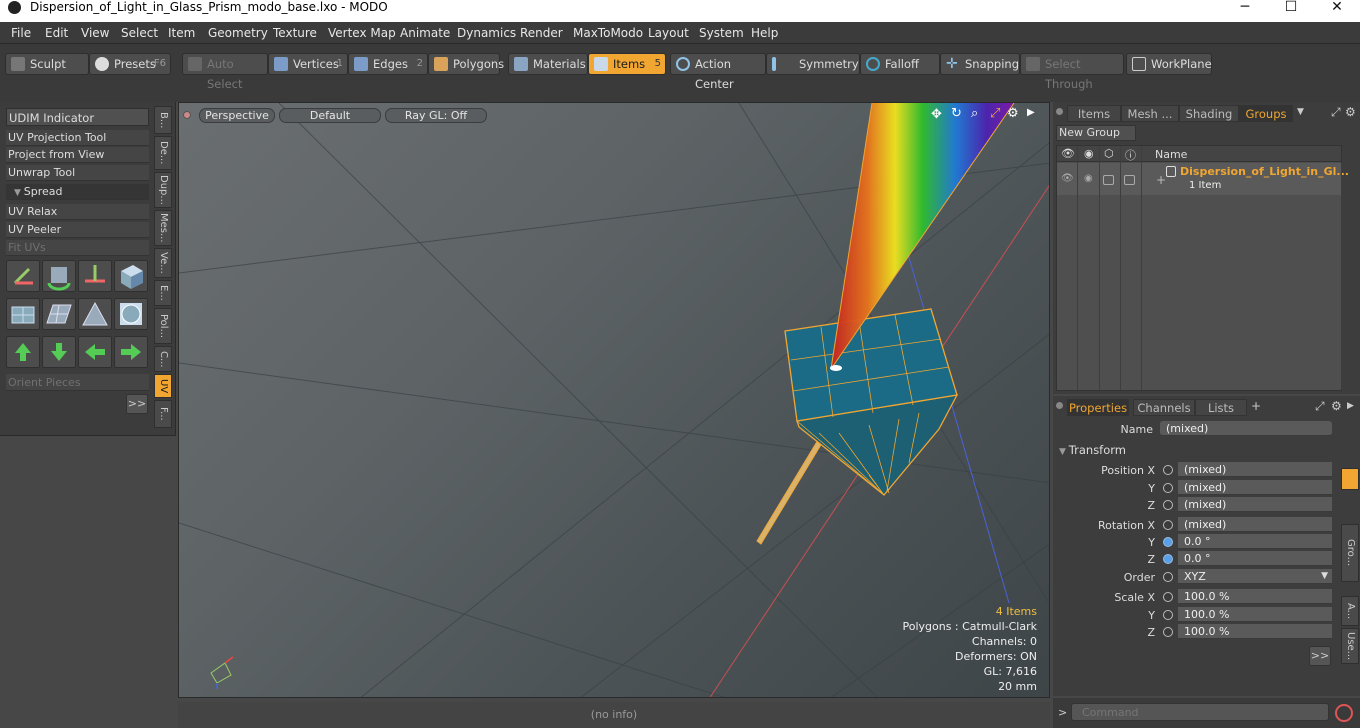 This screenshot has height=728, width=1360. Describe the element at coordinates (131, 276) in the screenshot. I see `uv-transform-tool-icon` at that location.